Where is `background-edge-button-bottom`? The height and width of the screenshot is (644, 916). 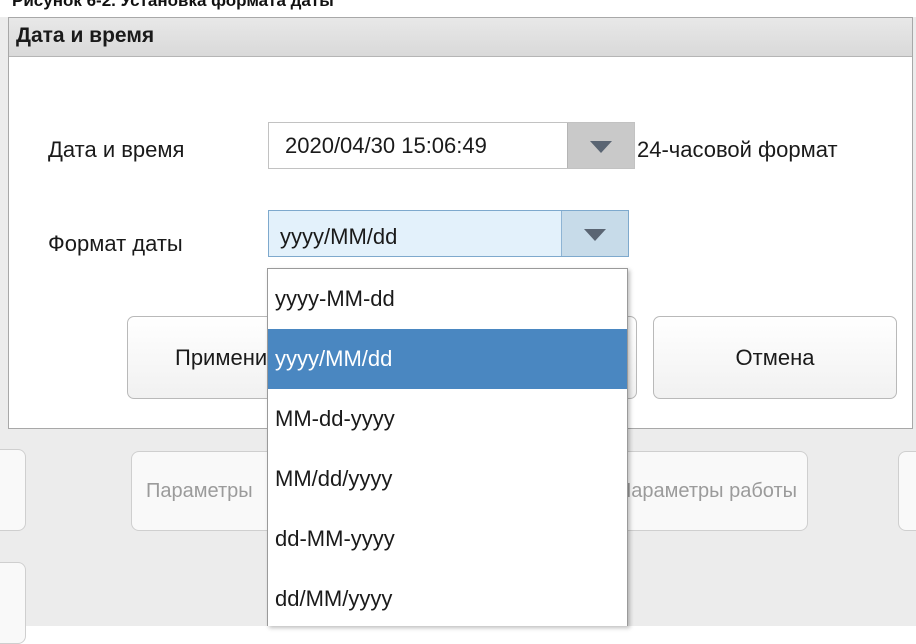 background-edge-button-bottom is located at coordinates (13, 603).